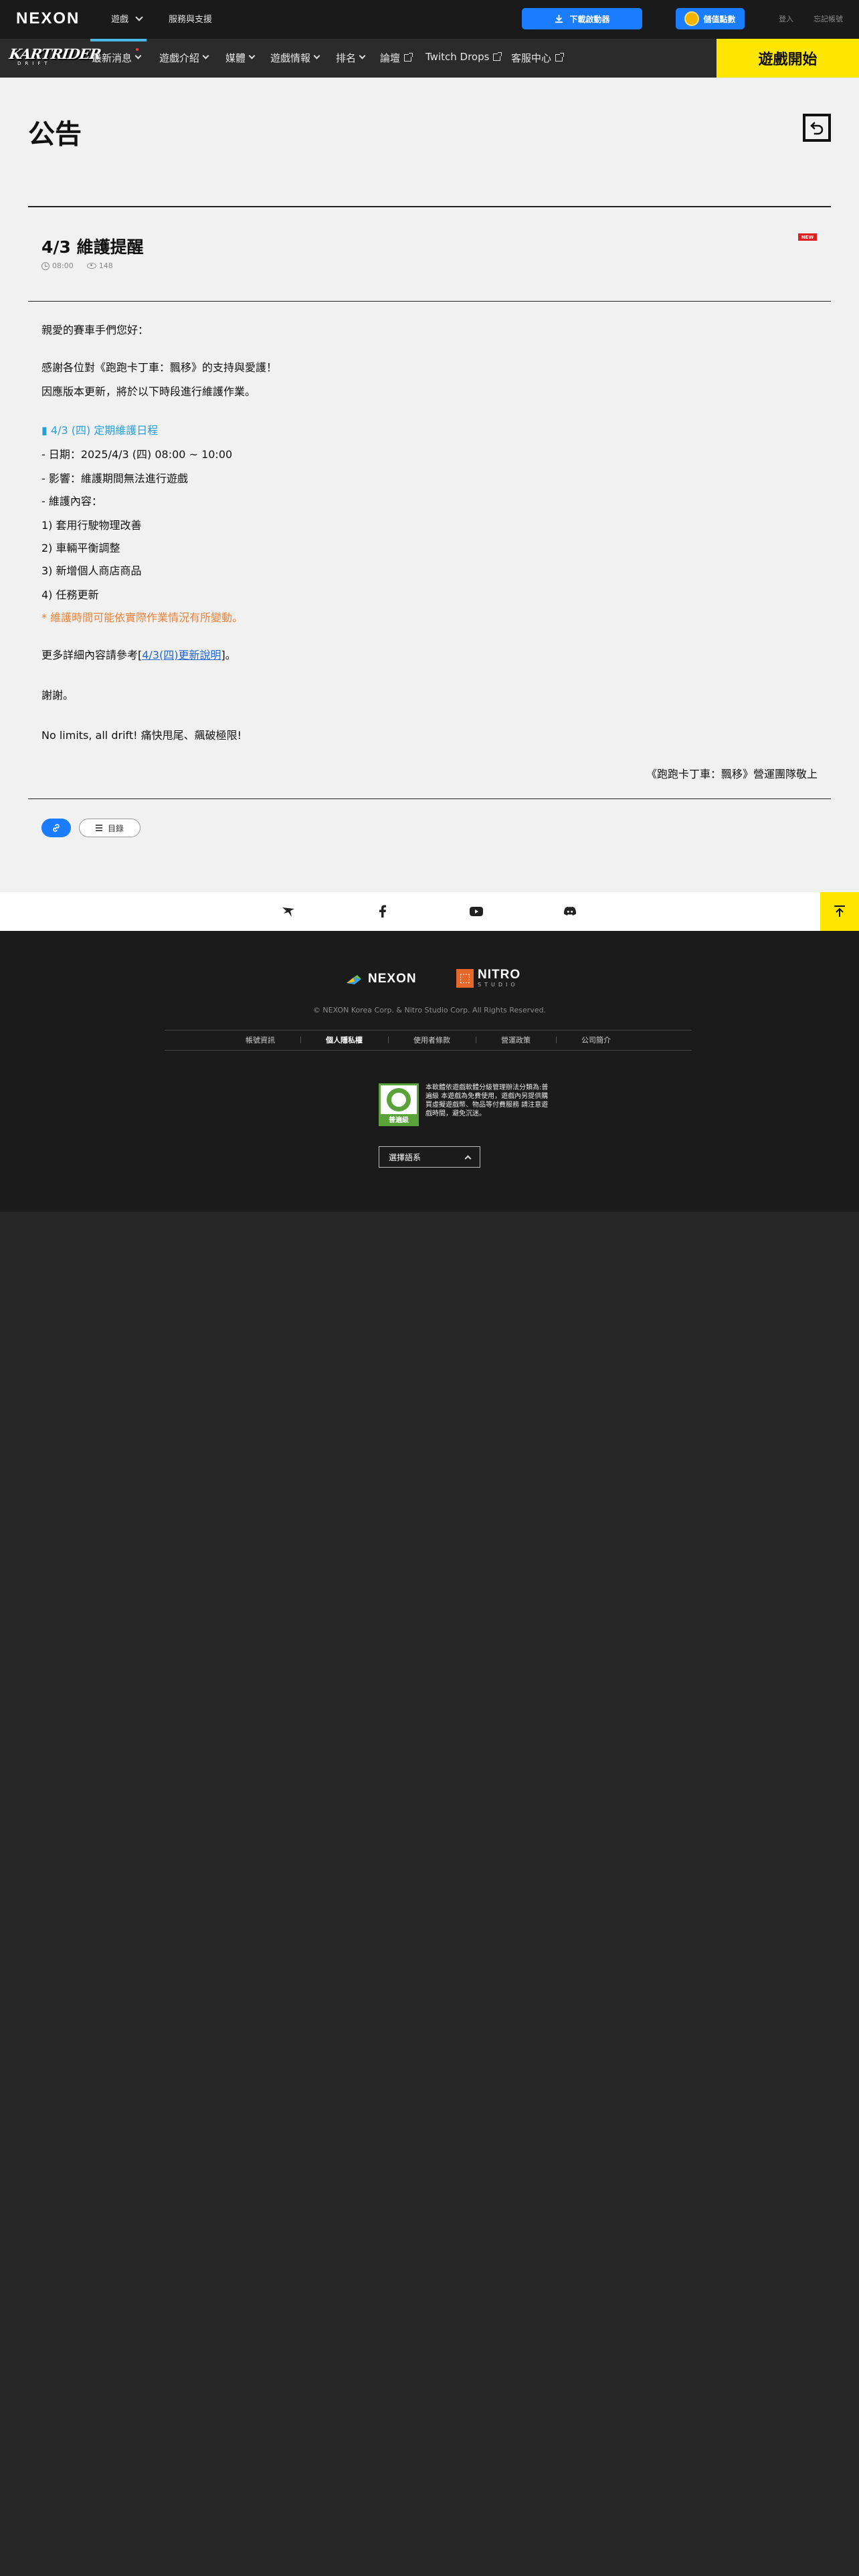 The width and height of the screenshot is (859, 2576). What do you see at coordinates (95, 330) in the screenshot?
I see `body-line: 親愛的賽車手們您好：` at bounding box center [95, 330].